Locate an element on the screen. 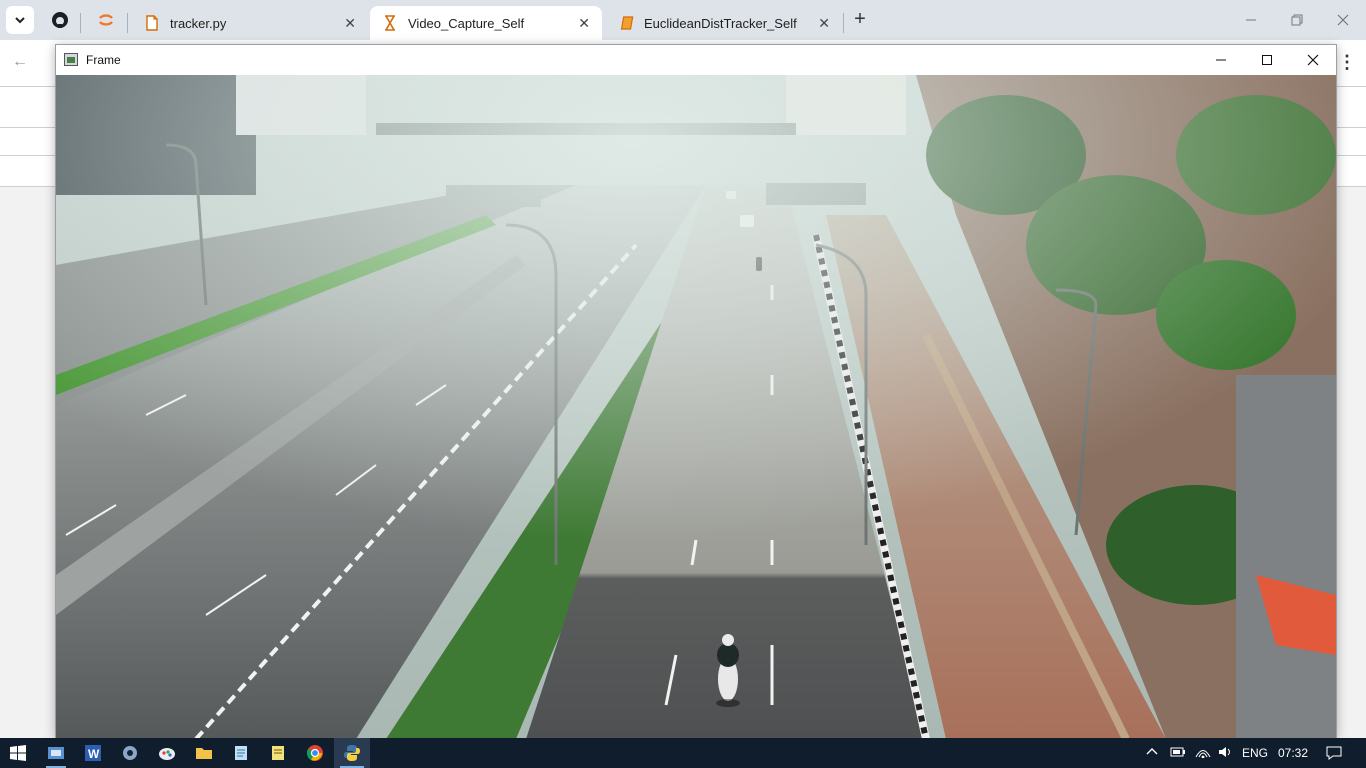 Image resolution: width=1366 pixels, height=768 pixels. word-icon: W is located at coordinates (93, 753).